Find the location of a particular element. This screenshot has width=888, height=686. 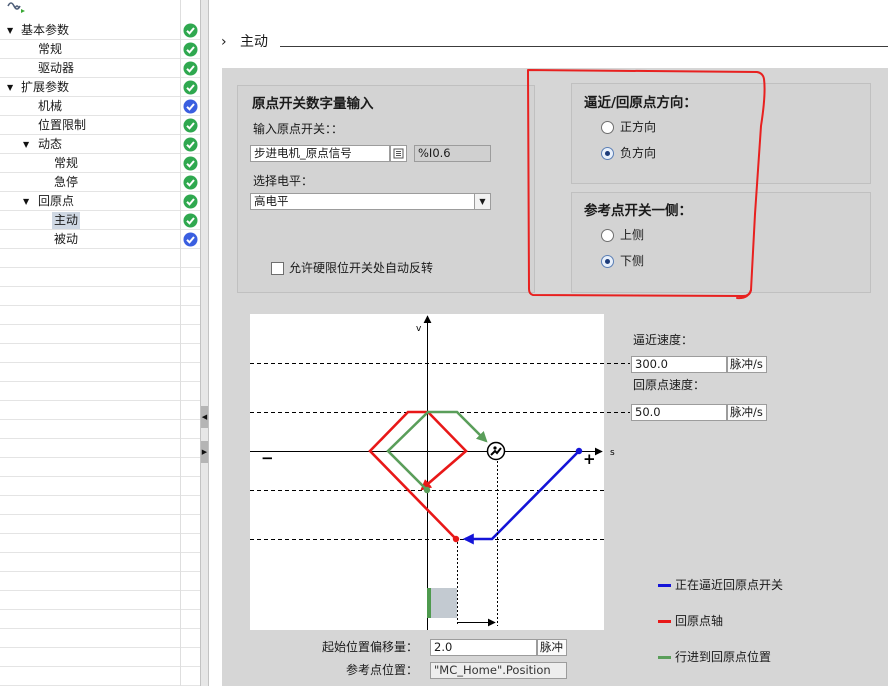

tree-item-label: 急停 is located at coordinates (66, 182).